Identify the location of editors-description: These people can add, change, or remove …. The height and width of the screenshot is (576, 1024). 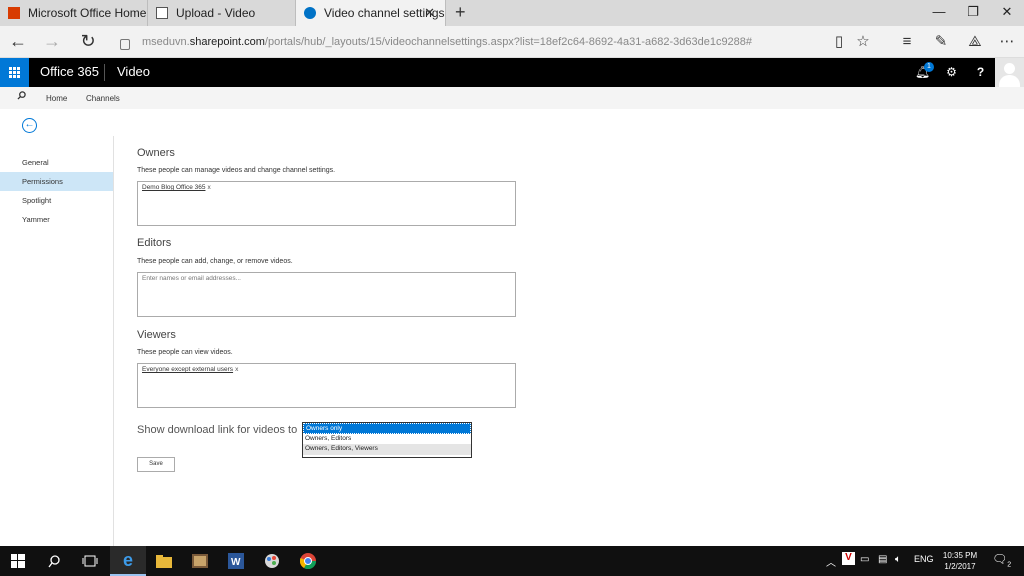
(215, 261).